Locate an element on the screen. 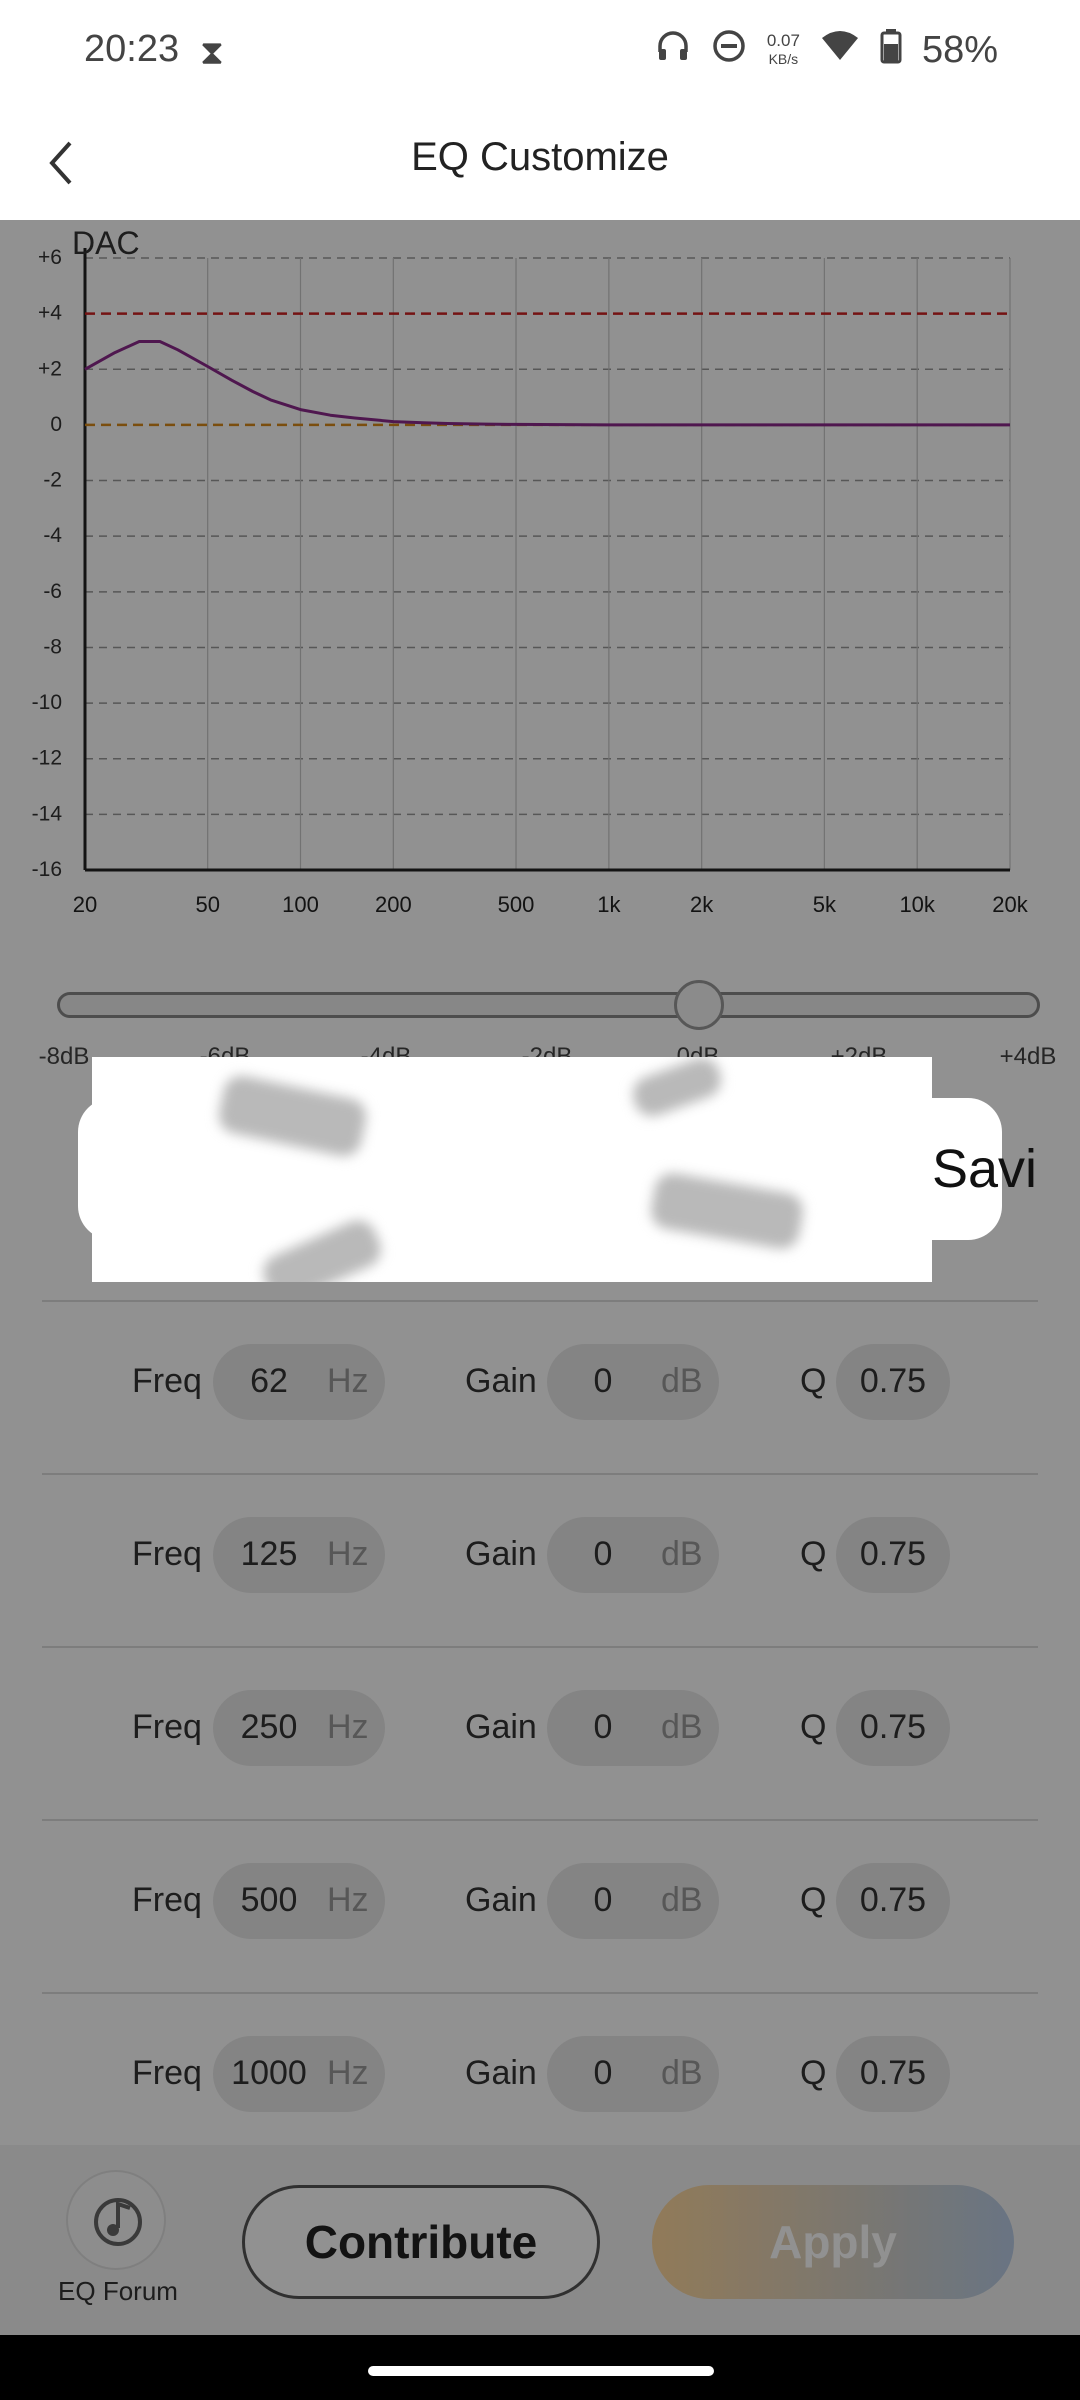 This screenshot has height=2400, width=1080. y-tick-label: 0 is located at coordinates (56, 424).